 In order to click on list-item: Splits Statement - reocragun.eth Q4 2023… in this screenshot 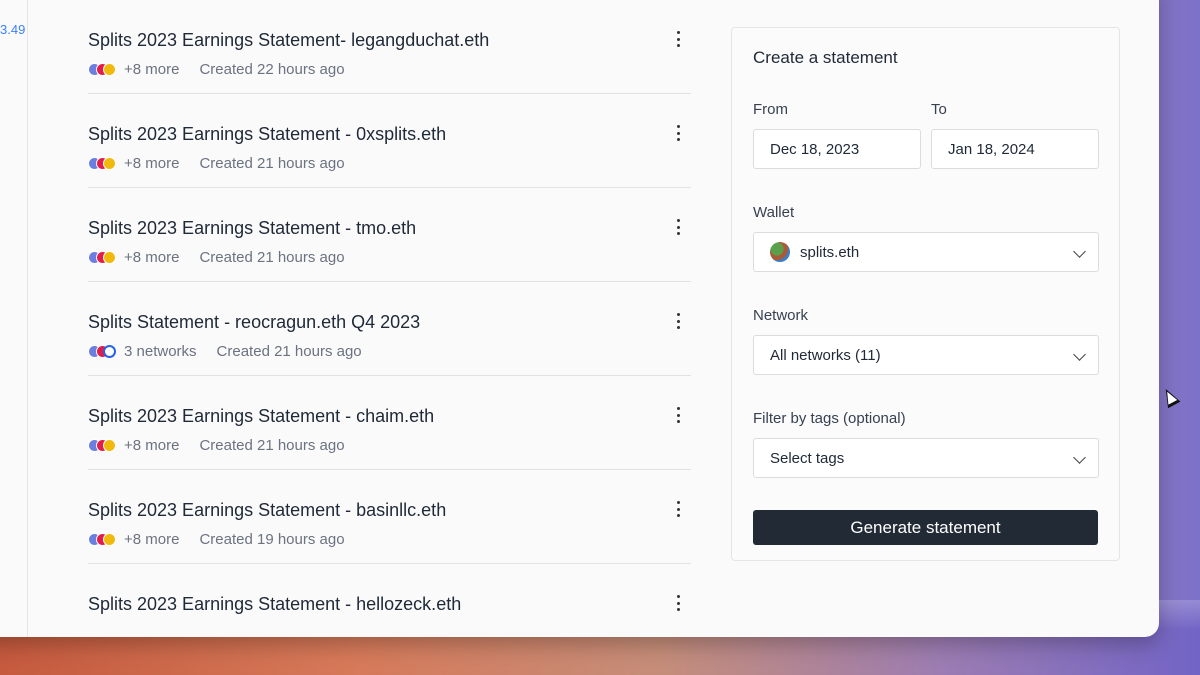, I will do `click(389, 329)`.